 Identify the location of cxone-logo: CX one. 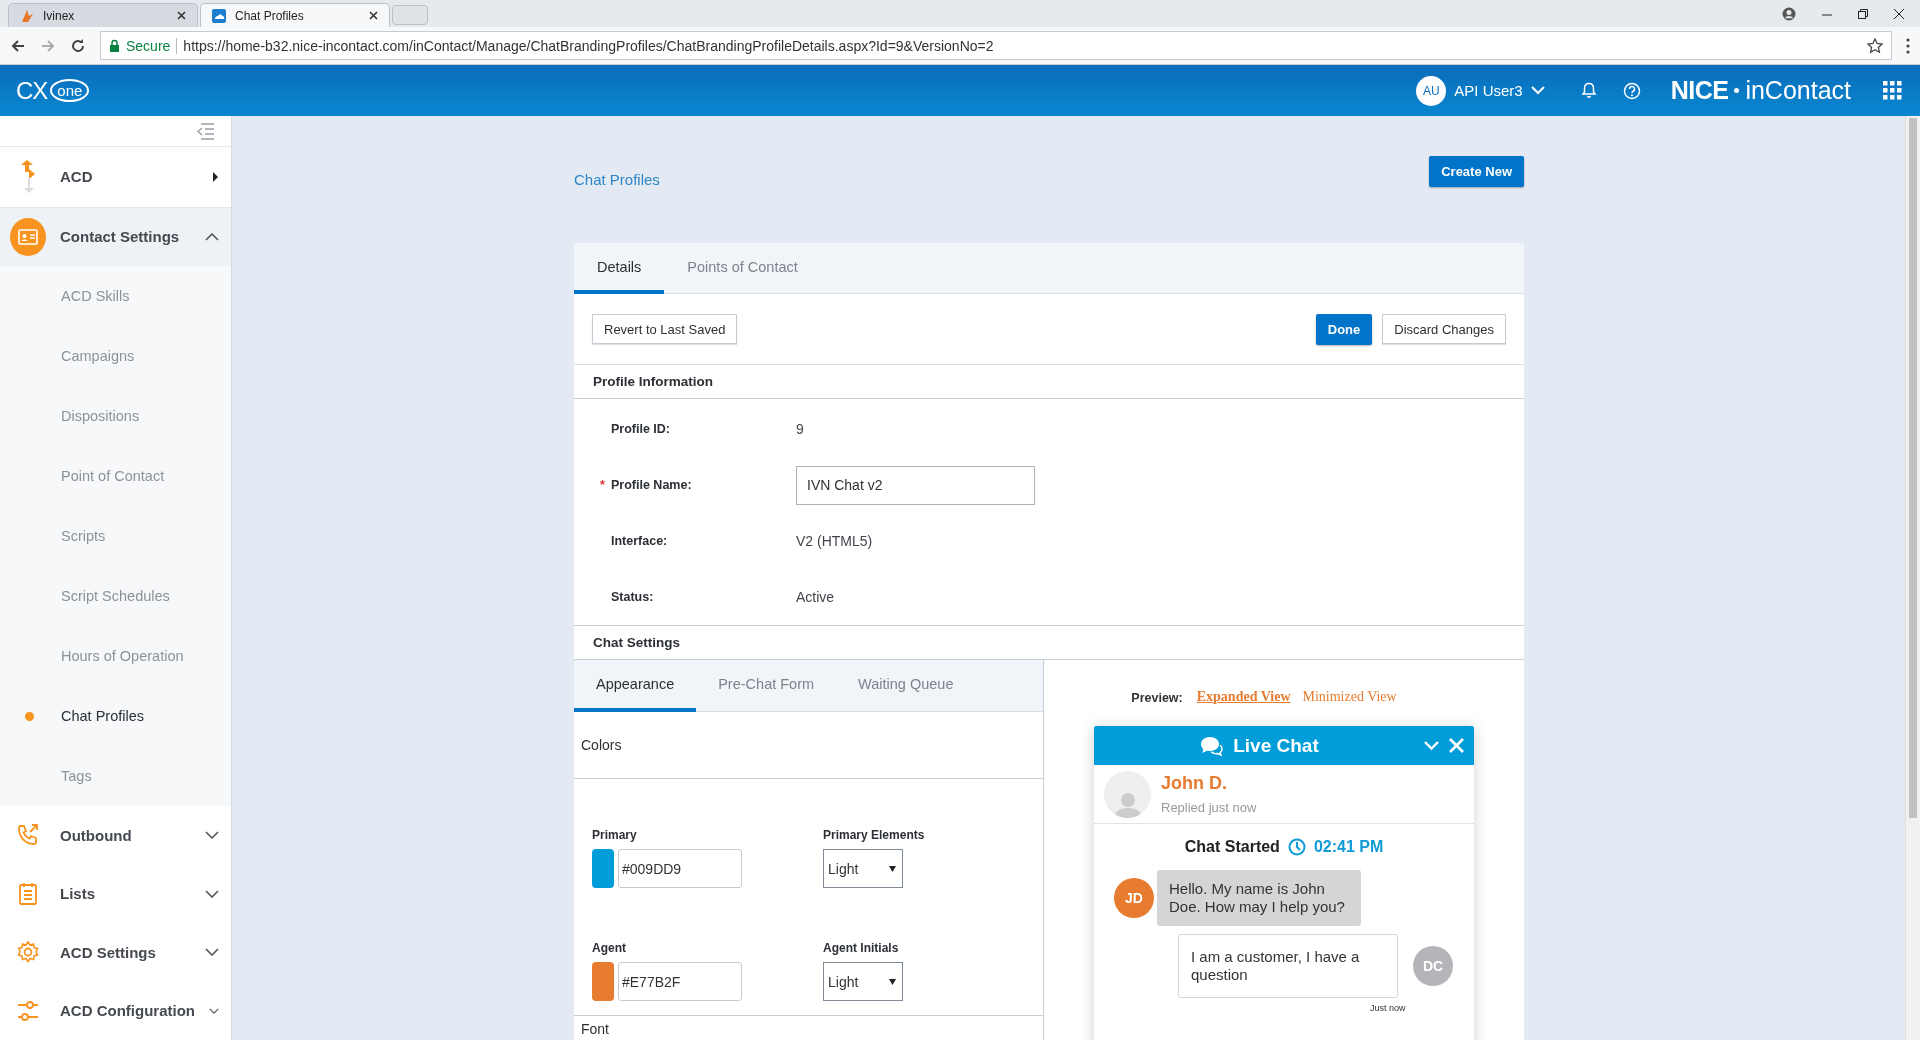
(53, 90).